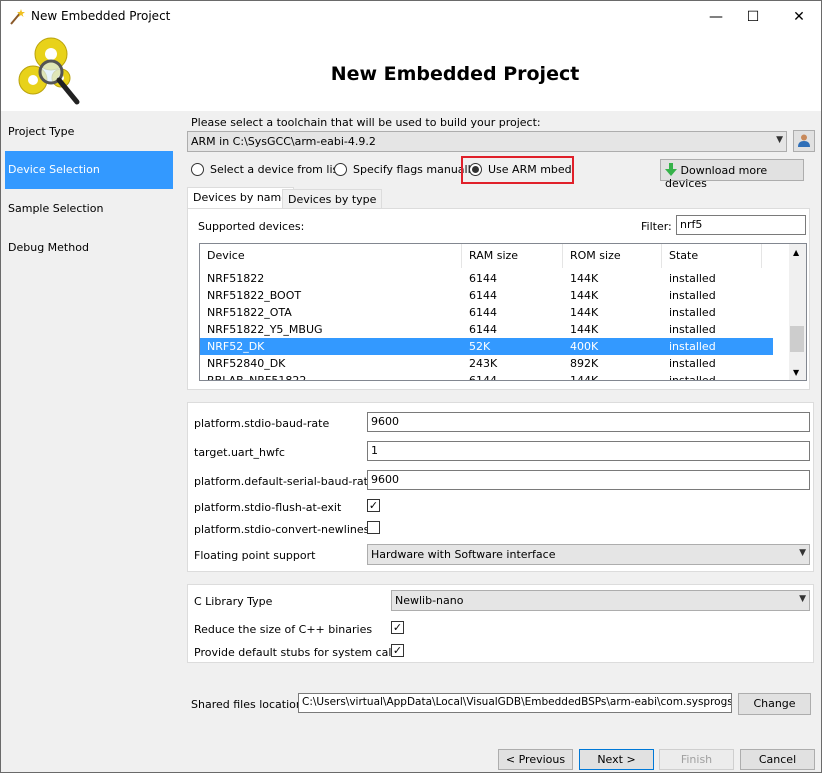 Image resolution: width=822 pixels, height=773 pixels. Describe the element at coordinates (101, 16) in the screenshot. I see `window-title: New Embedded Project` at that location.